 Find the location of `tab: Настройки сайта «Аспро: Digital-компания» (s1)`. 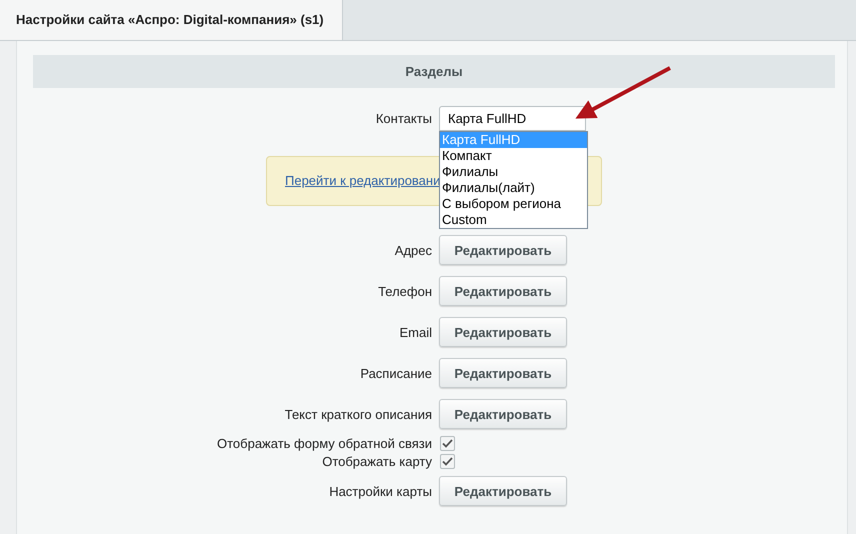

tab: Настройки сайта «Аспро: Digital-компания» (s1) is located at coordinates (171, 20).